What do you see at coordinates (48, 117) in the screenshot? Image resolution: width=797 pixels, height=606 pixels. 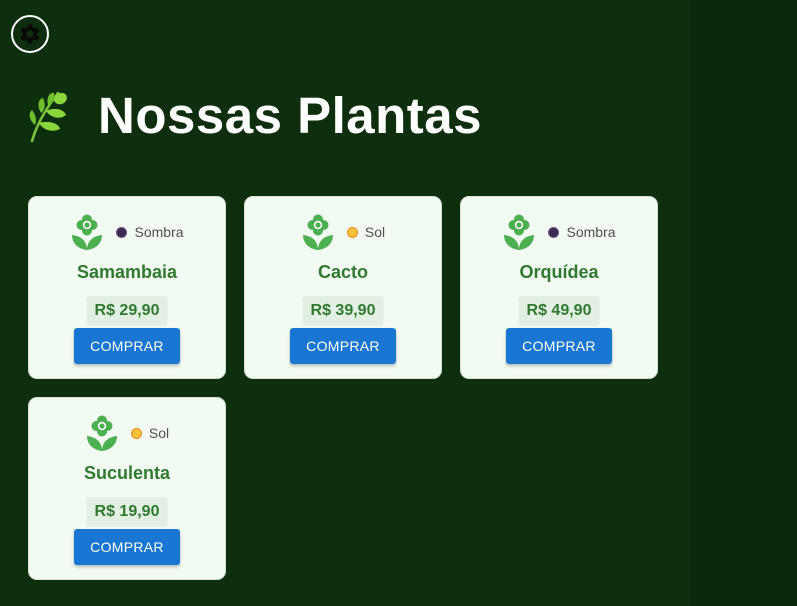 I see `leaf-icon` at bounding box center [48, 117].